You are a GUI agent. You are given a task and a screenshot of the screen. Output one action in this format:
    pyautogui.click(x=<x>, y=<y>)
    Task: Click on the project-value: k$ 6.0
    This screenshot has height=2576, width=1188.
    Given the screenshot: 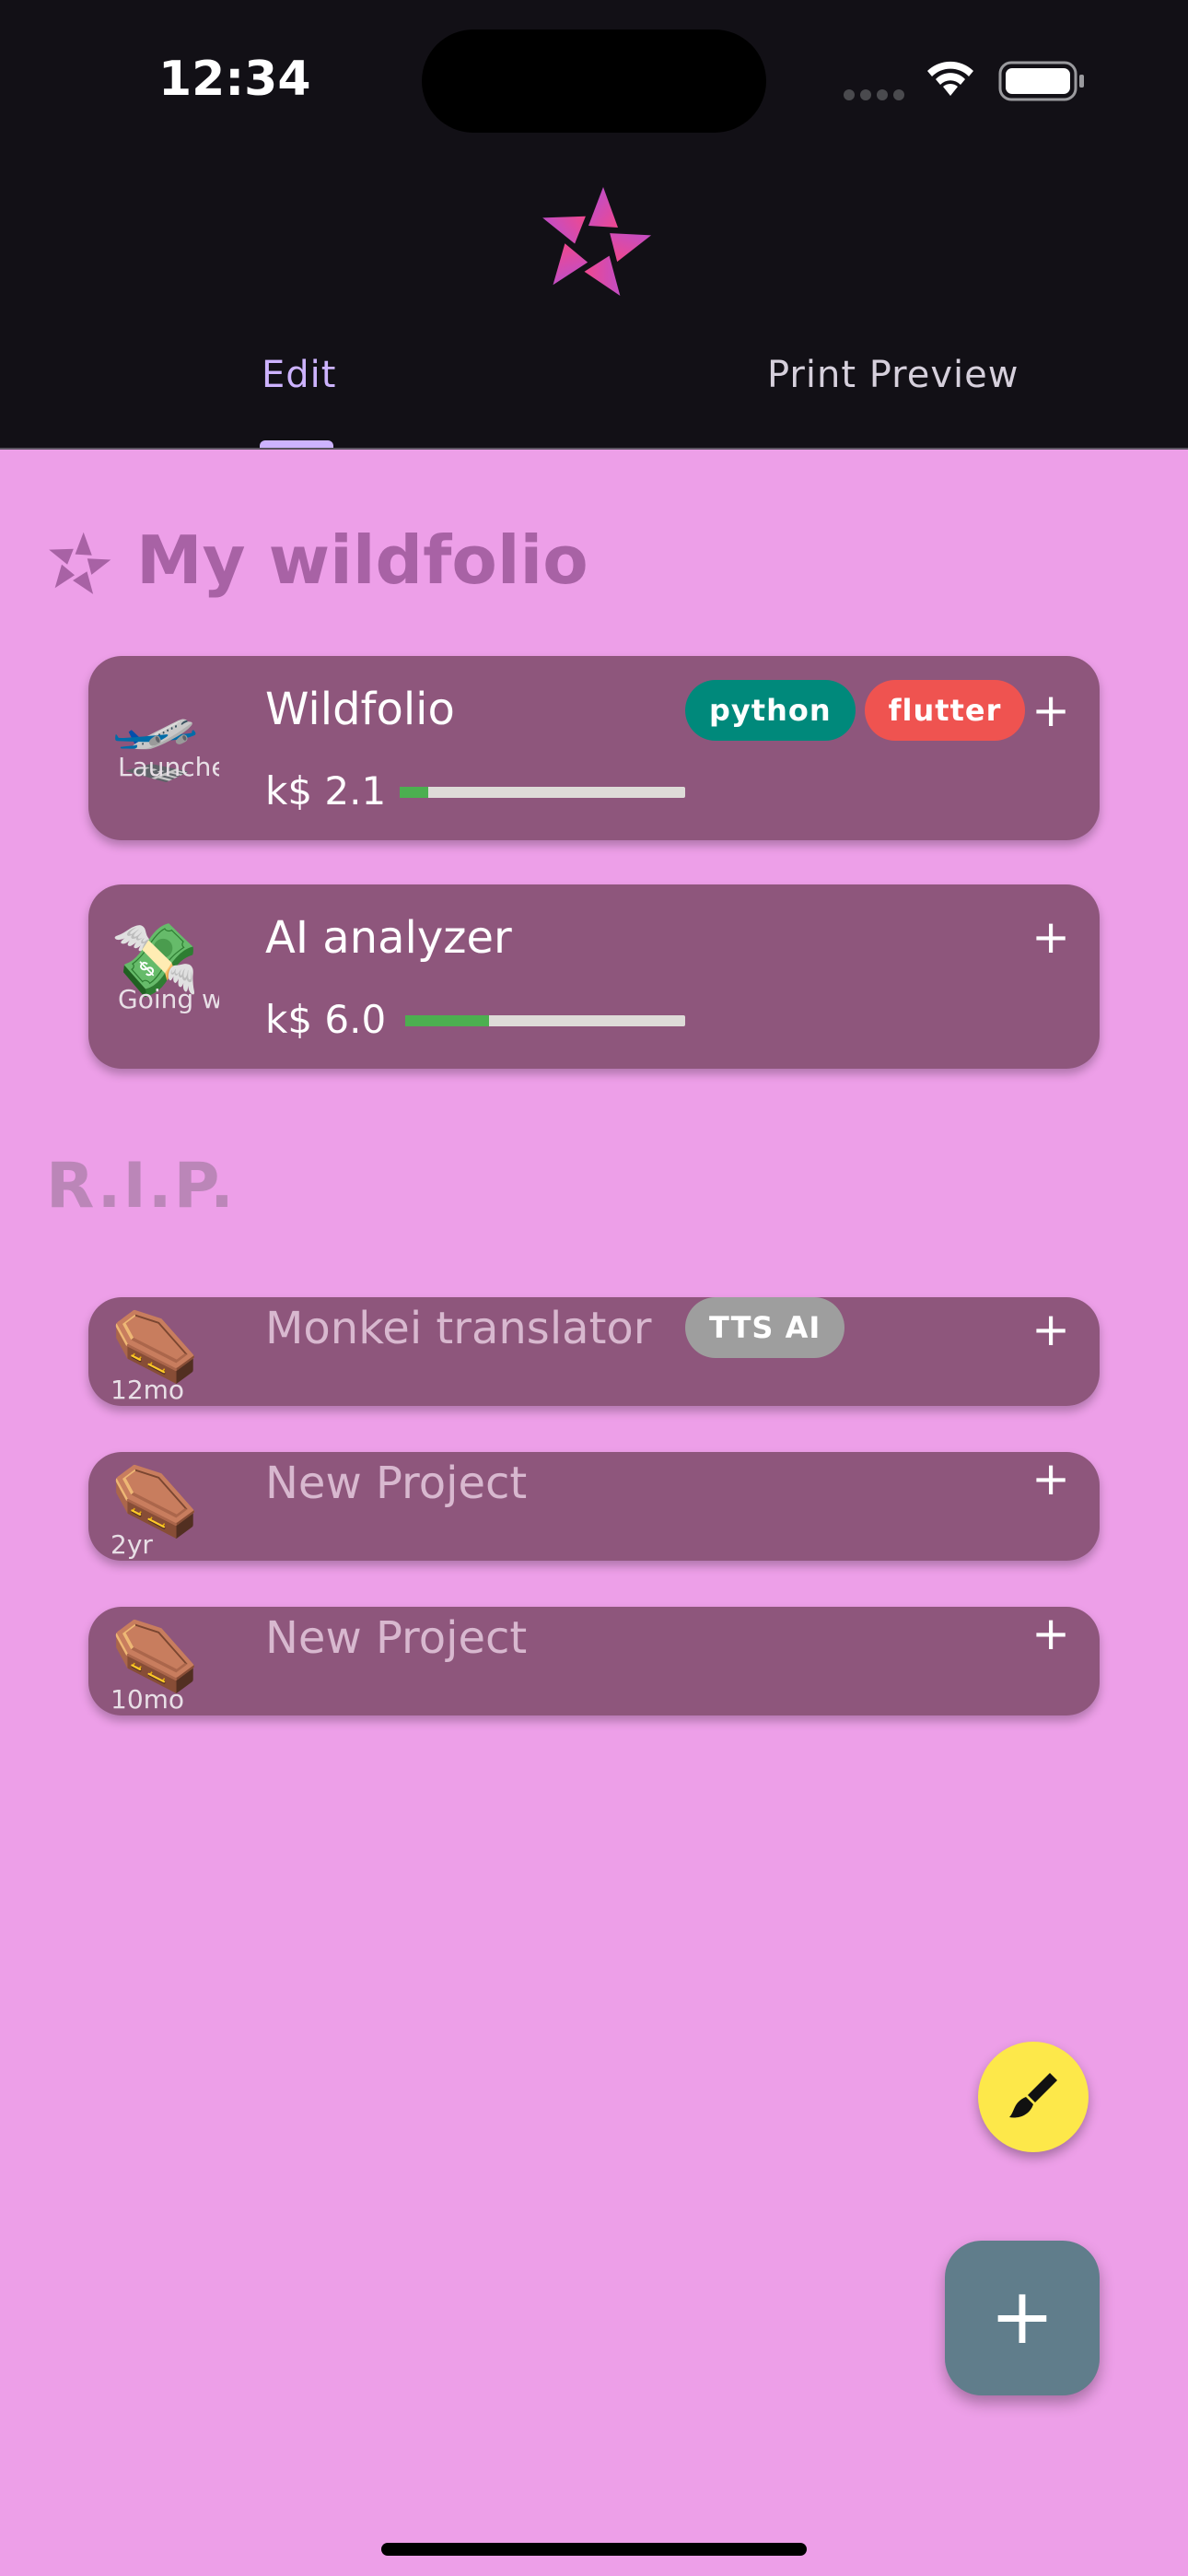 What is the action you would take?
    pyautogui.click(x=326, y=1019)
    